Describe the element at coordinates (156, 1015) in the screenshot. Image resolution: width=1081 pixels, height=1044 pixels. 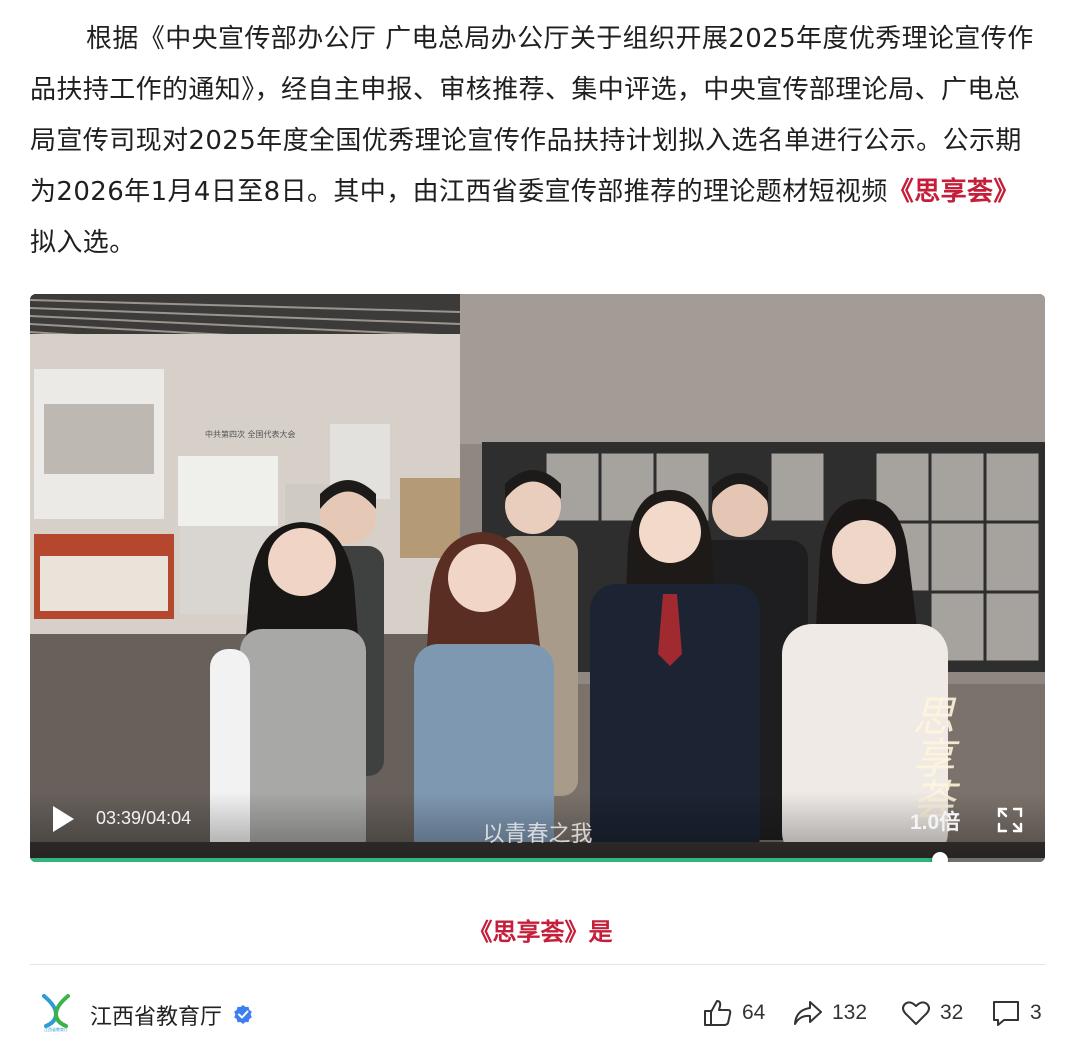
I see `account-name: 江西省教育厅` at that location.